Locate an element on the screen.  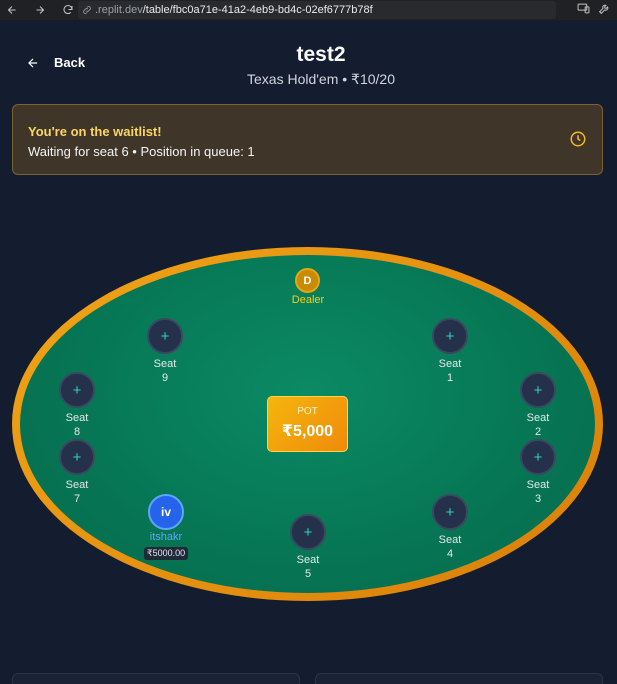
seat-9: + Seat 9 is located at coordinates (165, 351).